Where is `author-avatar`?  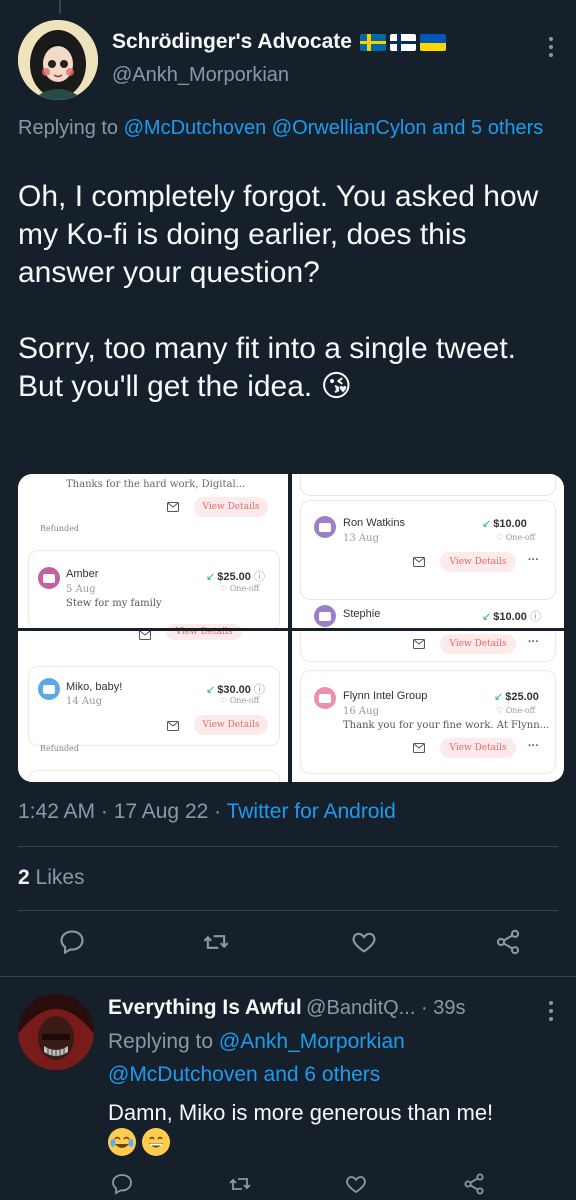 author-avatar is located at coordinates (58, 60).